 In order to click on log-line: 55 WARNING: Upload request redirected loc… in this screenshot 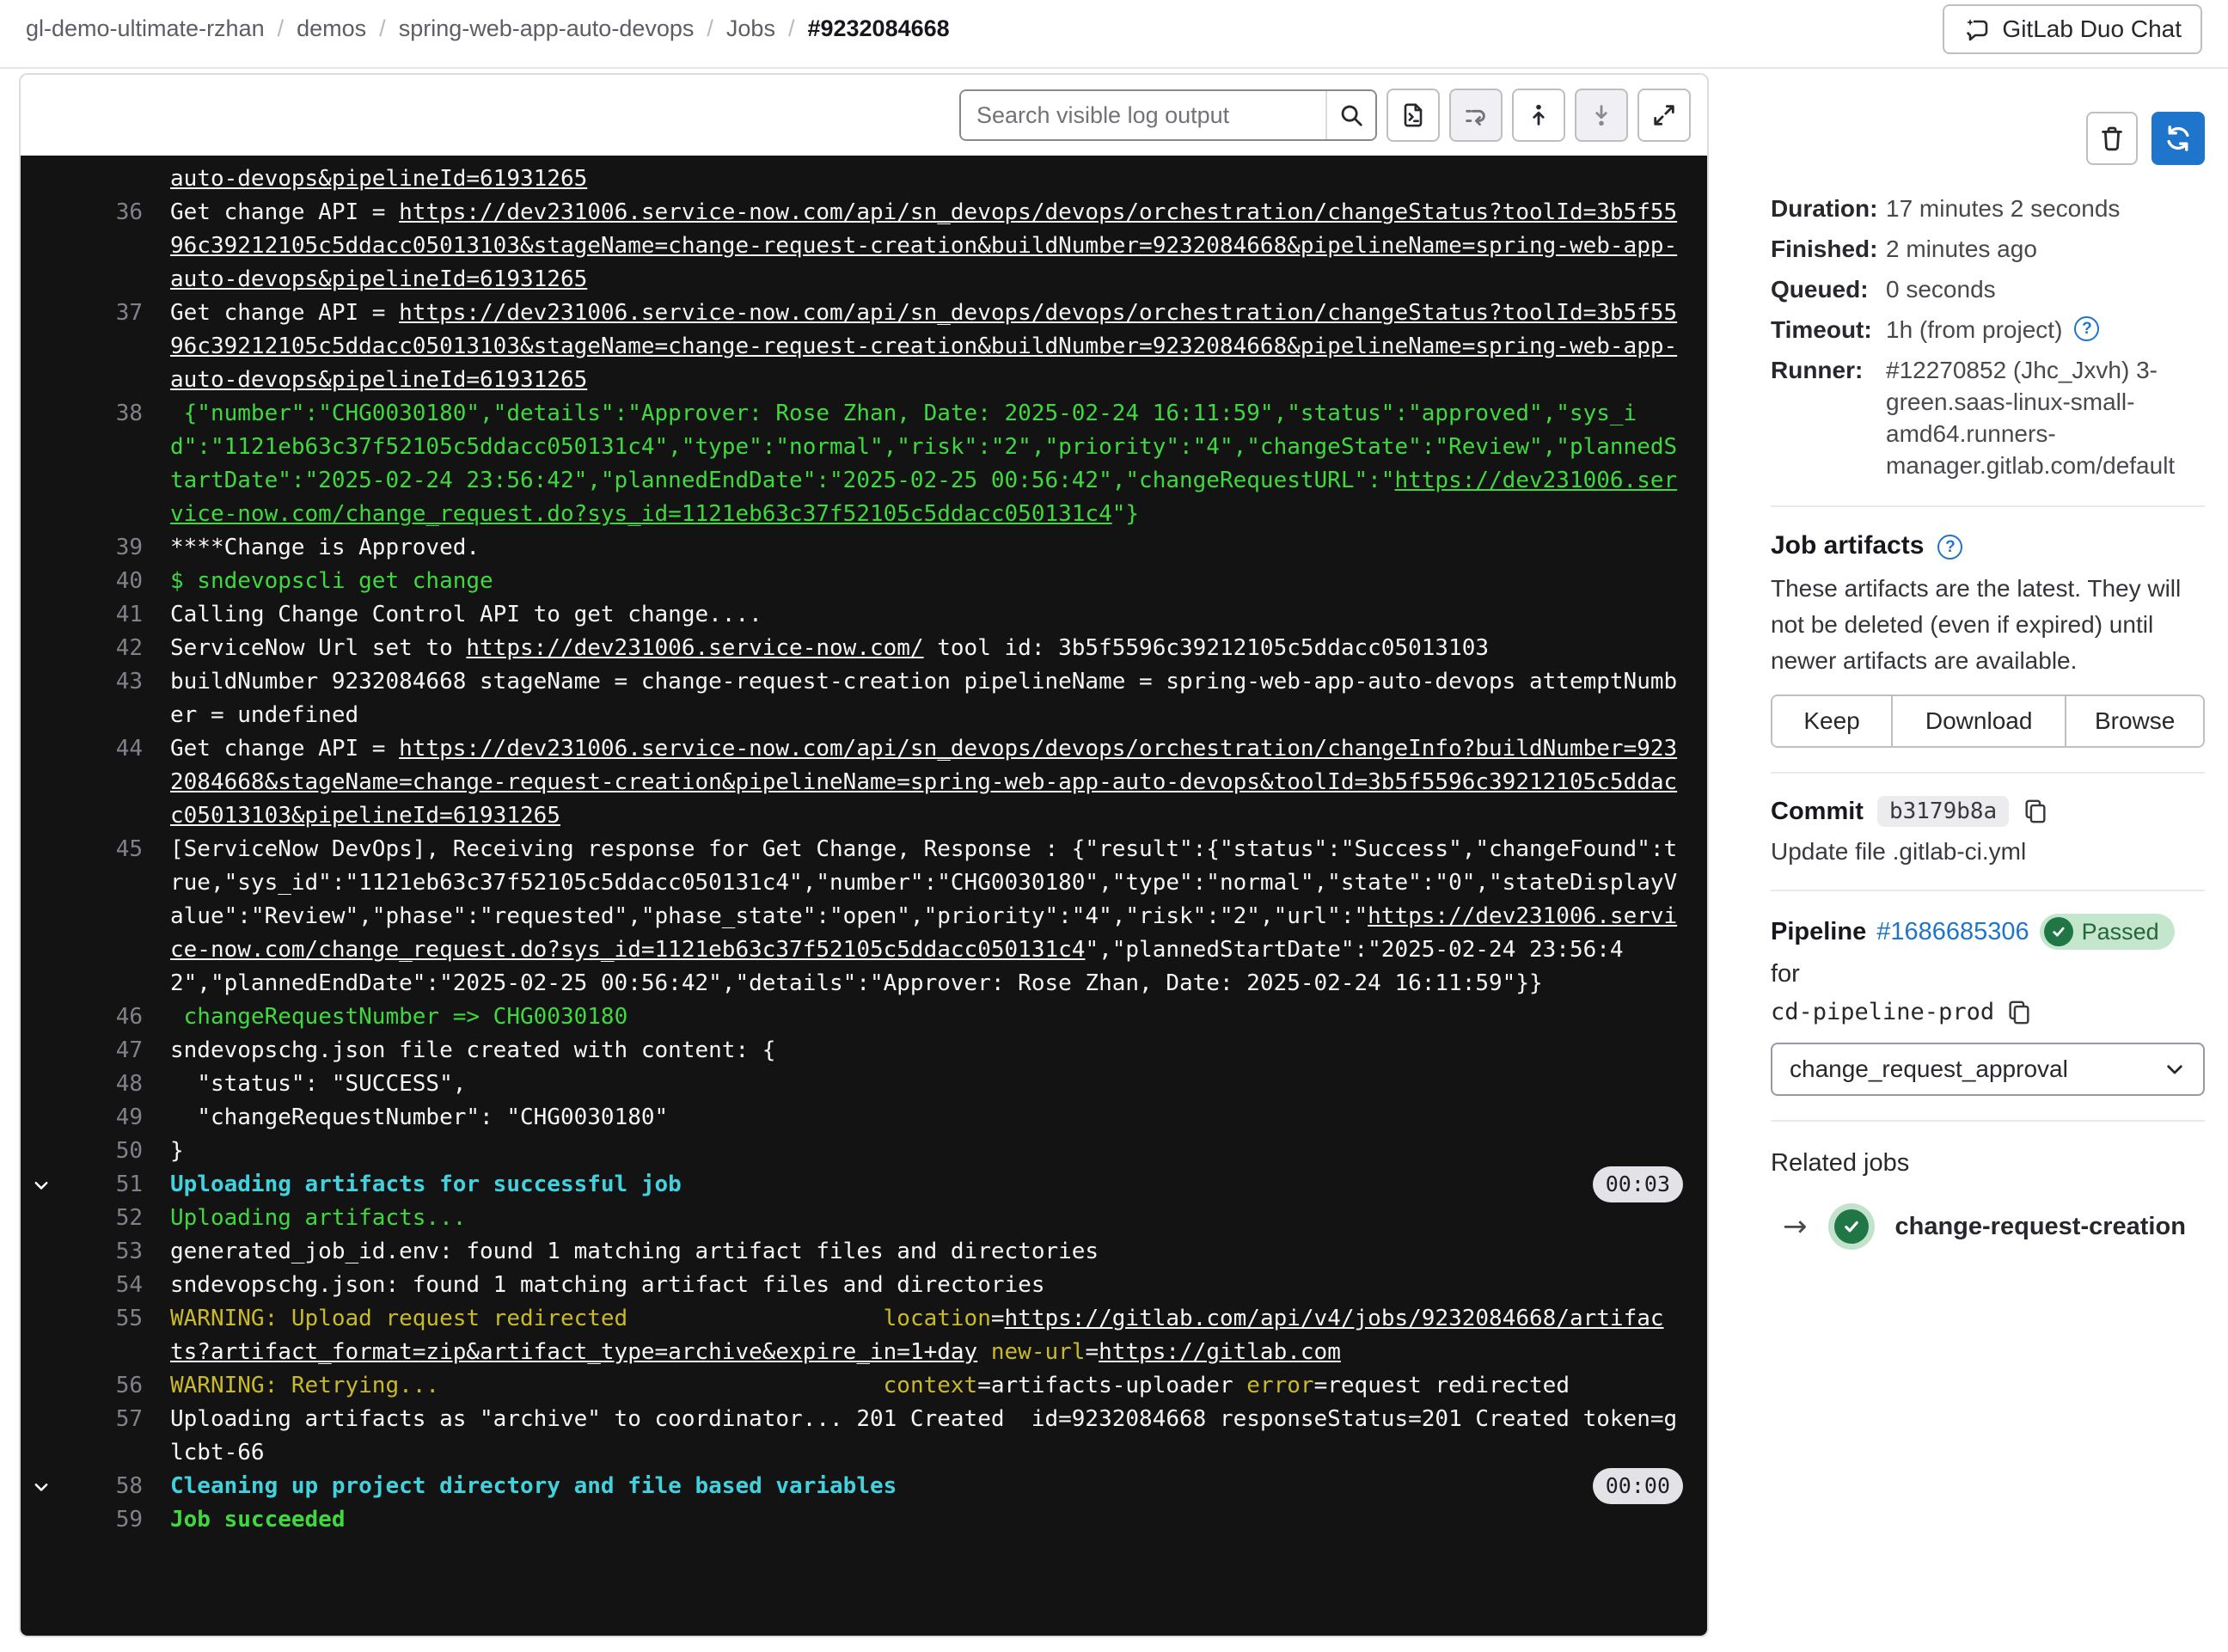, I will do `click(864, 1335)`.